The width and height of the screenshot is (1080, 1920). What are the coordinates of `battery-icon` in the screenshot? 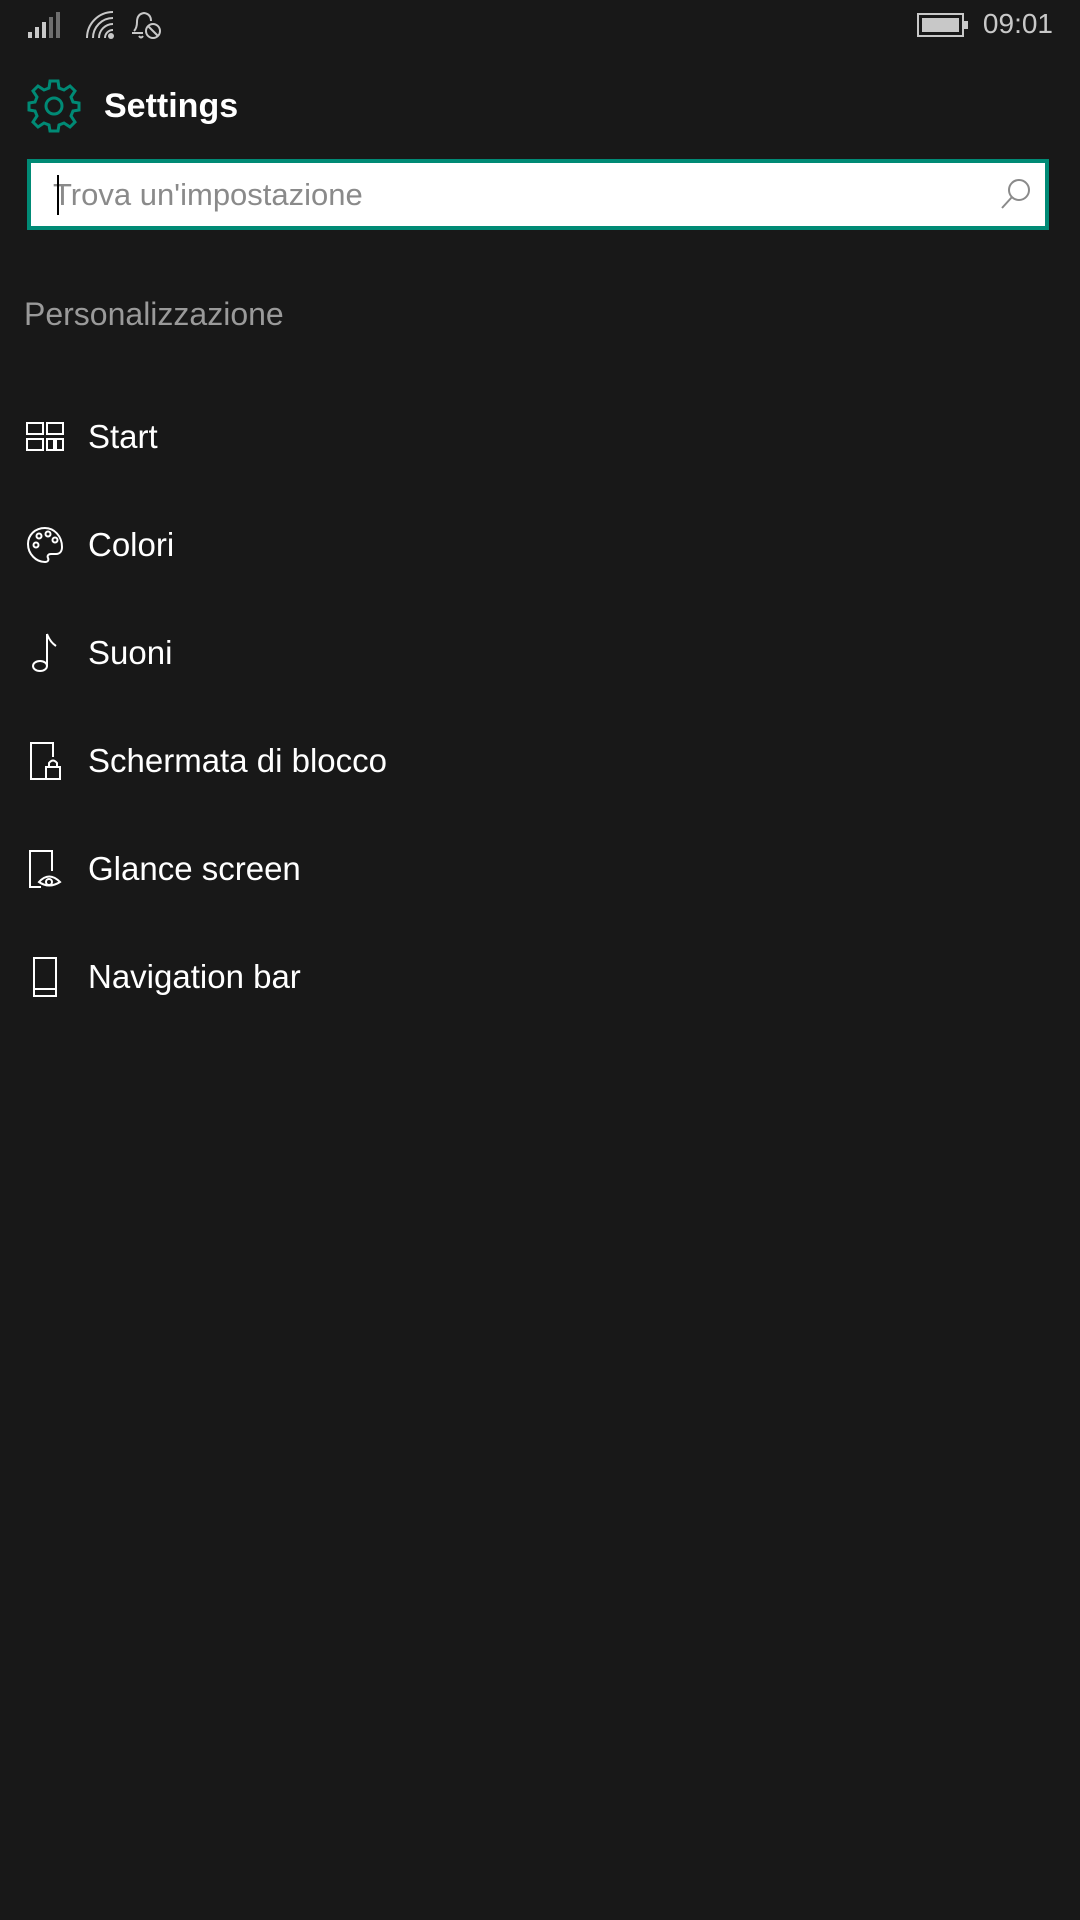 It's located at (942, 25).